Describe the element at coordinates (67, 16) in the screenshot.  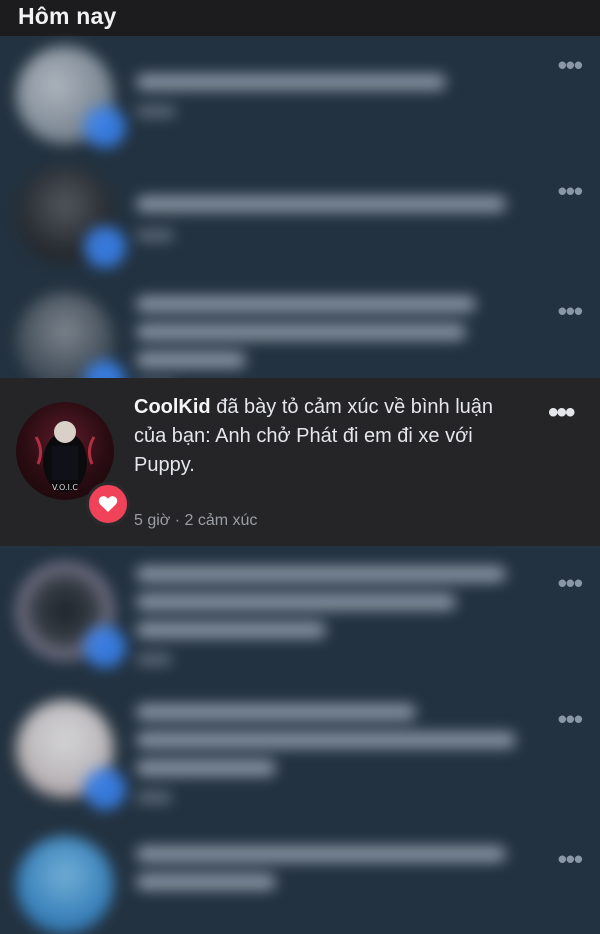
I see `section-title: Hôm nay` at that location.